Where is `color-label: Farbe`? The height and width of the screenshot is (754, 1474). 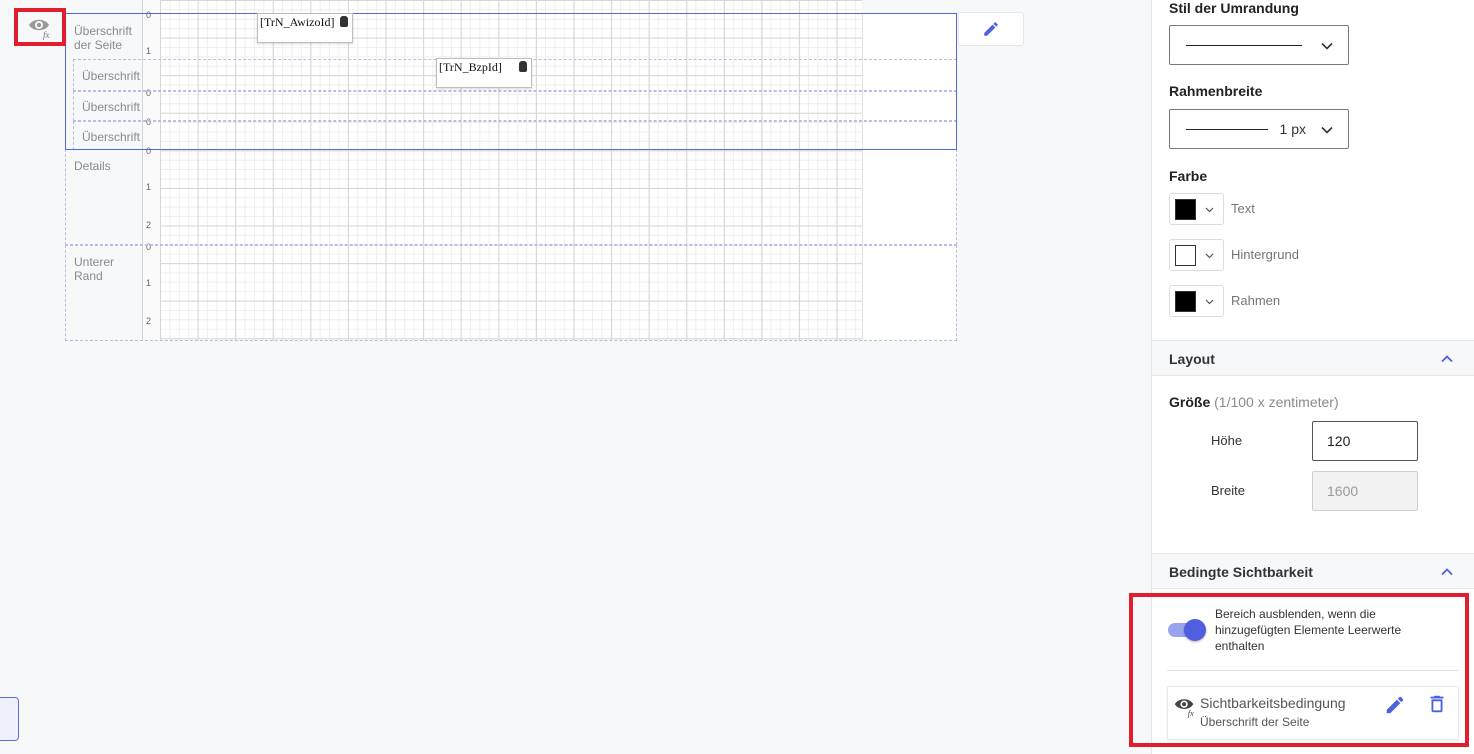
color-label: Farbe is located at coordinates (1188, 176).